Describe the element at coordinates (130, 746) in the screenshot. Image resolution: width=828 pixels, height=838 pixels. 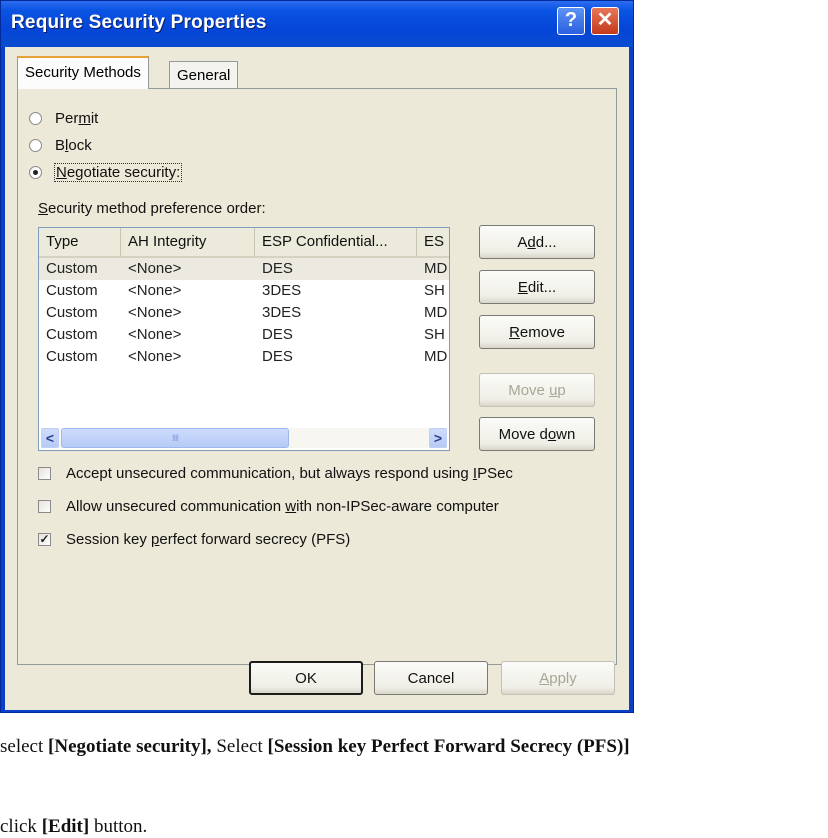
I see `caption-segment: [Negotiate security],` at that location.